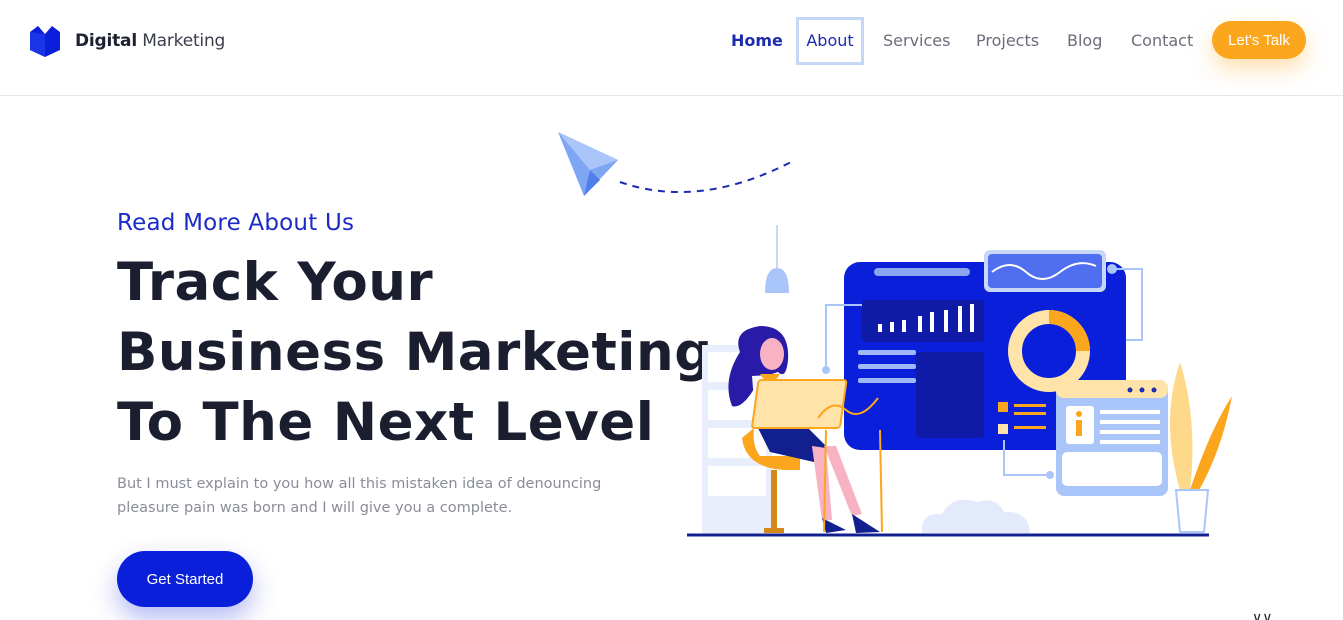  What do you see at coordinates (1084, 41) in the screenshot?
I see `nav-blog: Blog` at bounding box center [1084, 41].